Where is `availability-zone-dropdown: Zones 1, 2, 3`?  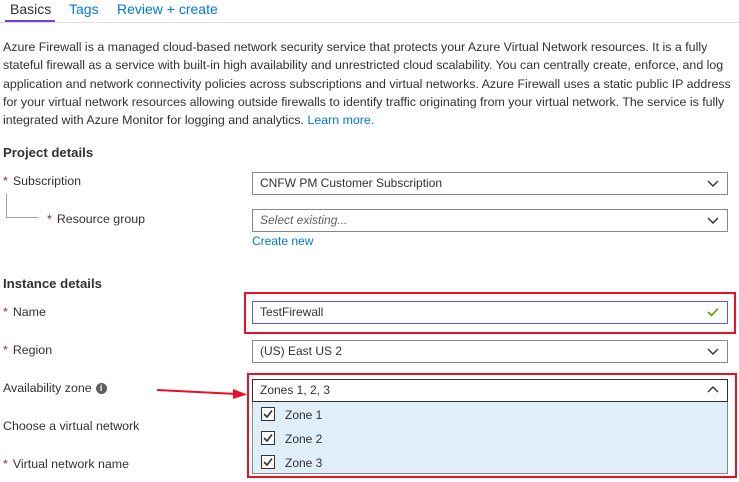 availability-zone-dropdown: Zones 1, 2, 3 is located at coordinates (490, 390).